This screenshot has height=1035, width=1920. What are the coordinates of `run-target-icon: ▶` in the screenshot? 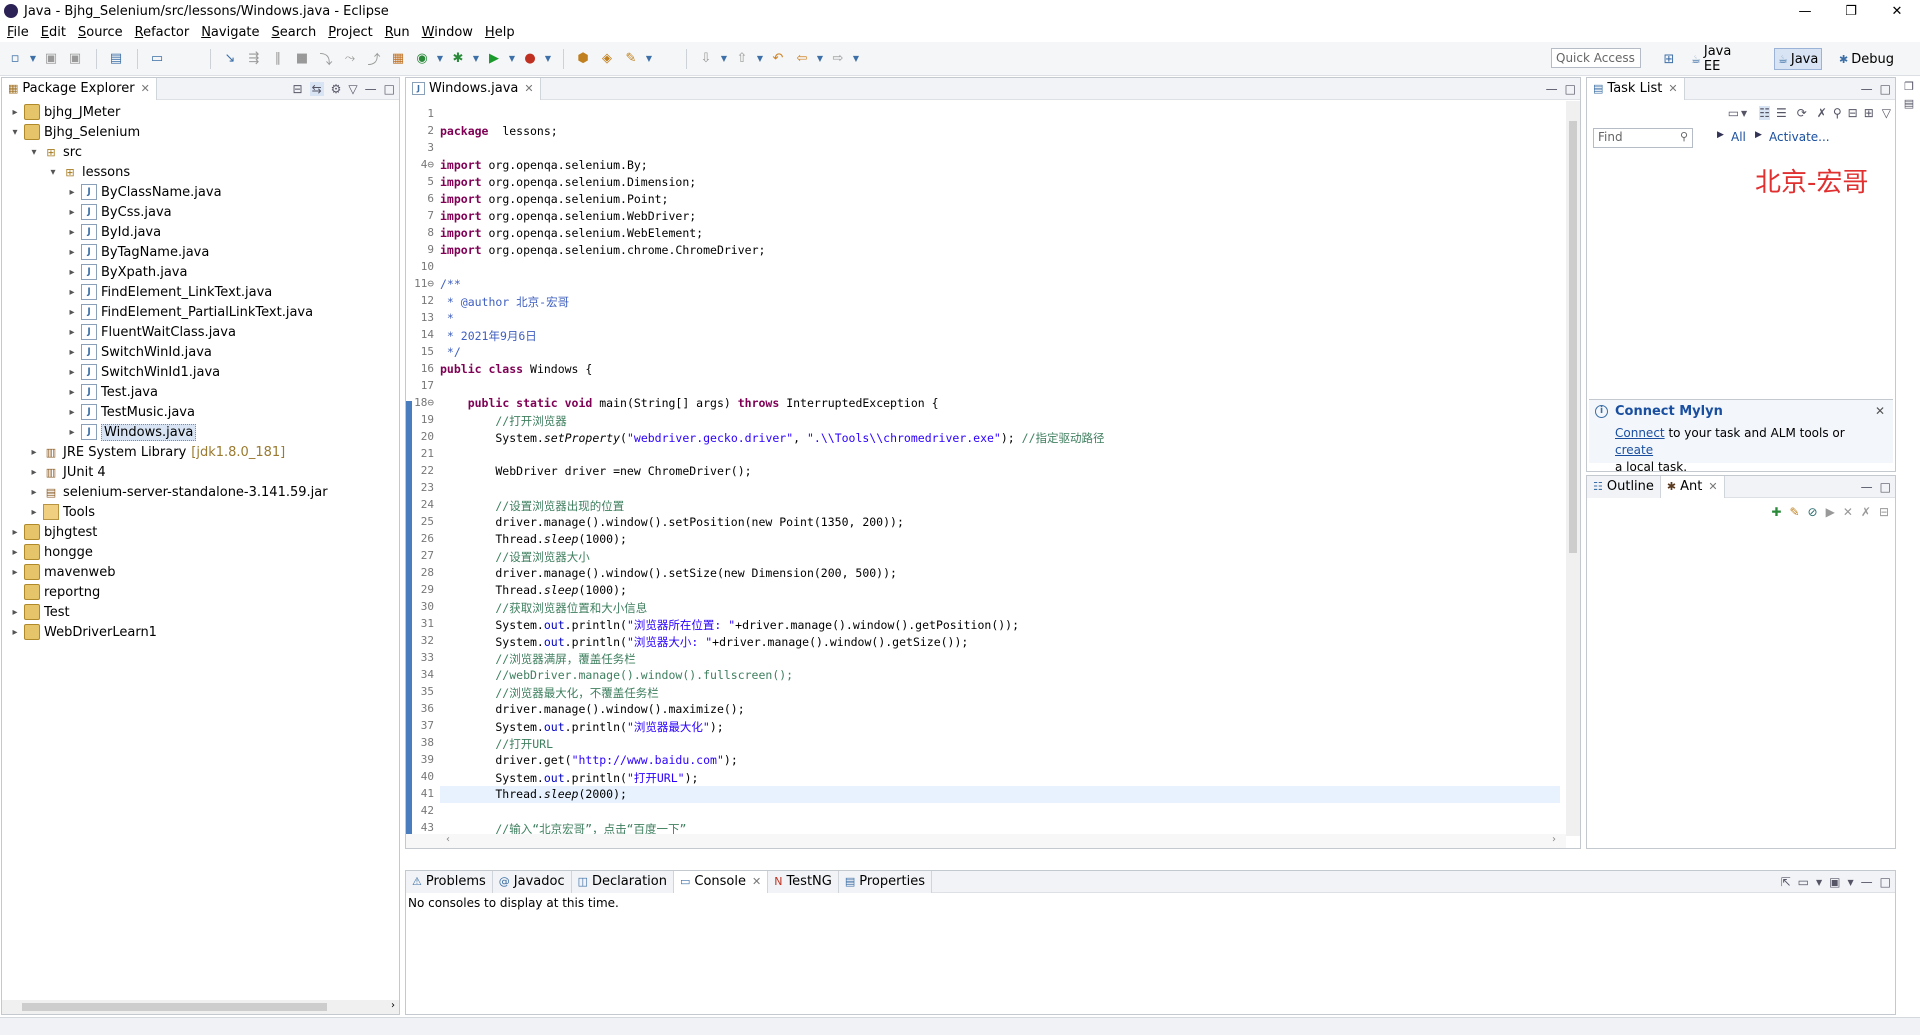 It's located at (1830, 512).